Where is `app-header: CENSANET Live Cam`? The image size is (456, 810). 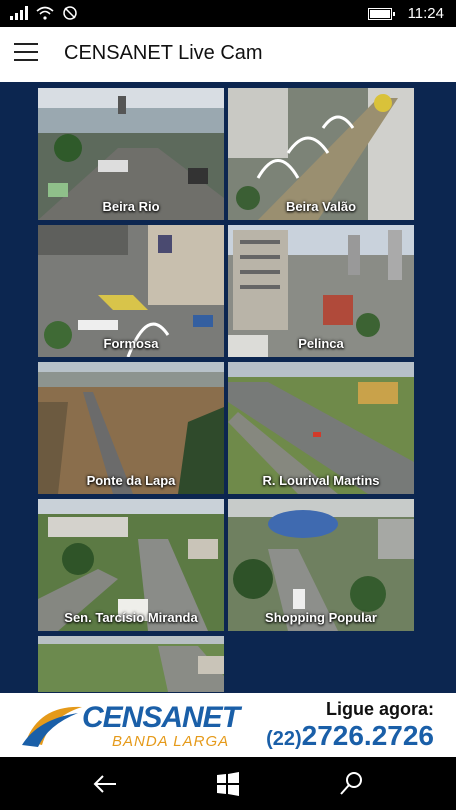
app-header: CENSANET Live Cam is located at coordinates (228, 54).